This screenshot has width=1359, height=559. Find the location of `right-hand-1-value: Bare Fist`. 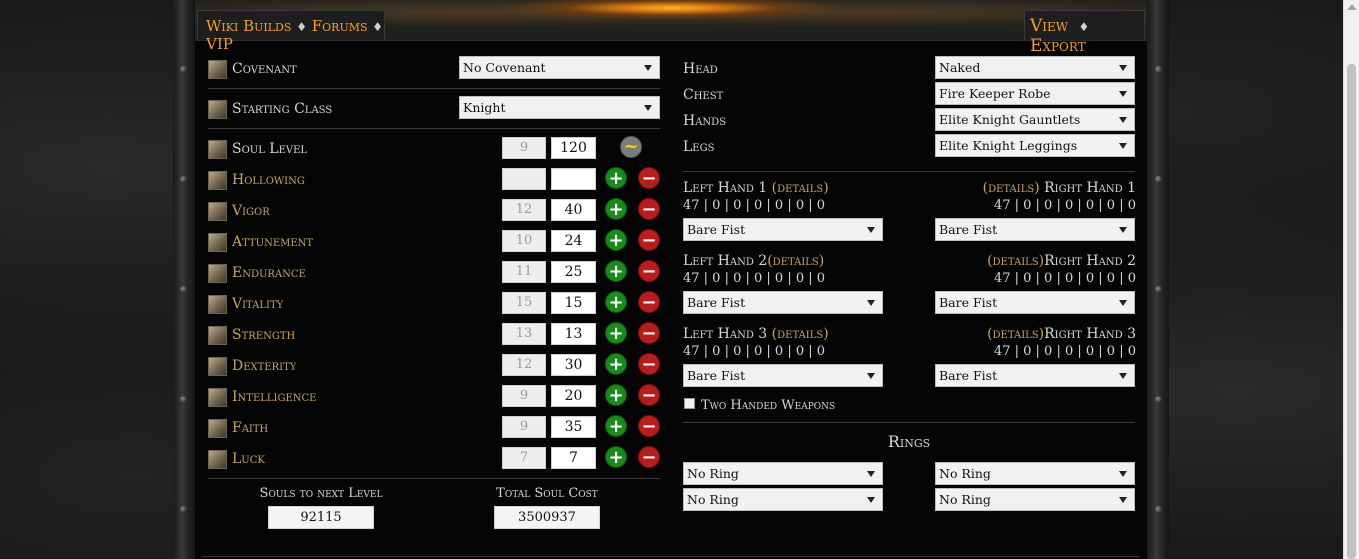

right-hand-1-value: Bare Fist is located at coordinates (968, 229).